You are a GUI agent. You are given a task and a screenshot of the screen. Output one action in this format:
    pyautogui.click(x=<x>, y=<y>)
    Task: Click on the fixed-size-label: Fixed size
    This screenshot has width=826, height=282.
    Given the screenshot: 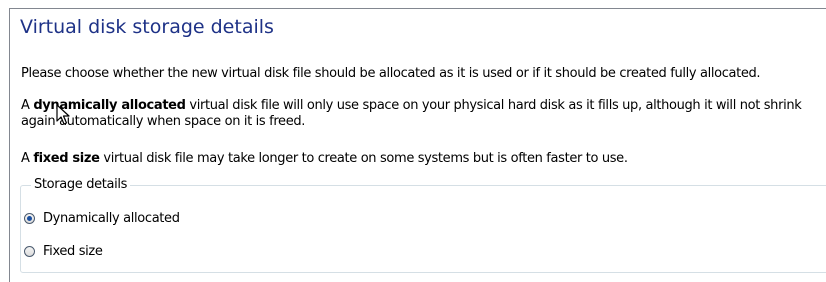 What is the action you would take?
    pyautogui.click(x=73, y=251)
    